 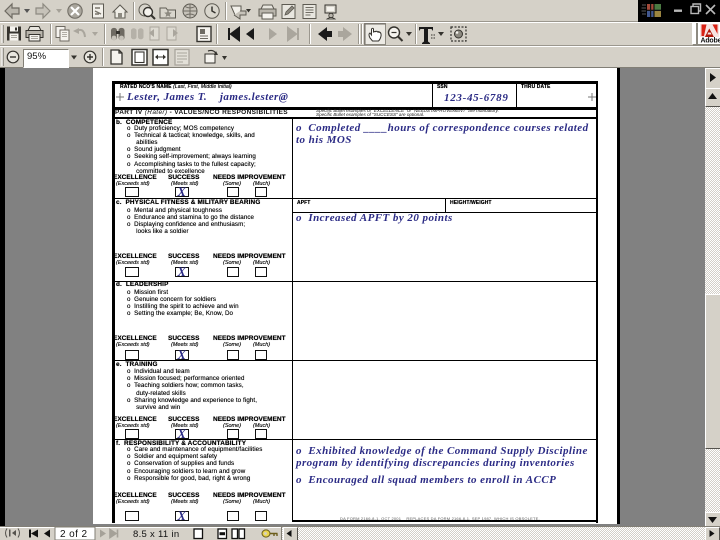 I want to click on svg-text: 8.5 x 11 in, so click(x=156, y=534).